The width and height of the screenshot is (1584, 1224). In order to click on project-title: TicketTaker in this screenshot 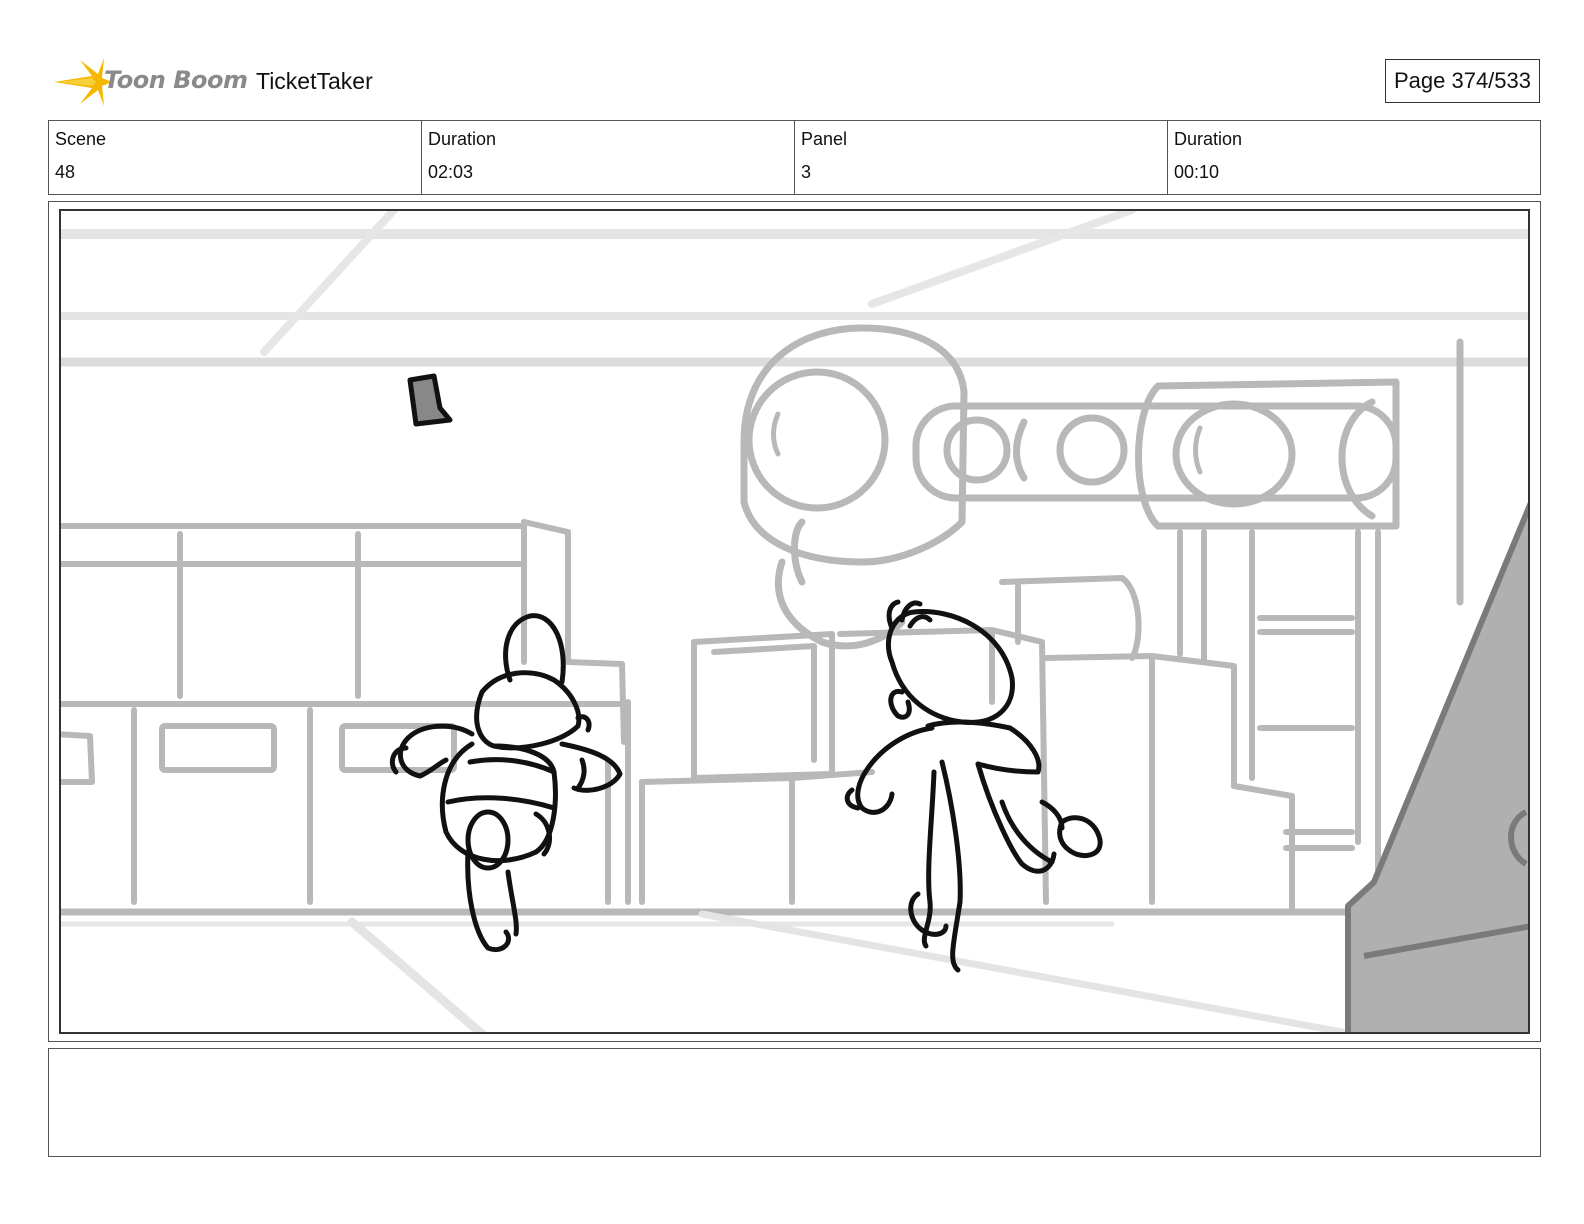, I will do `click(314, 81)`.